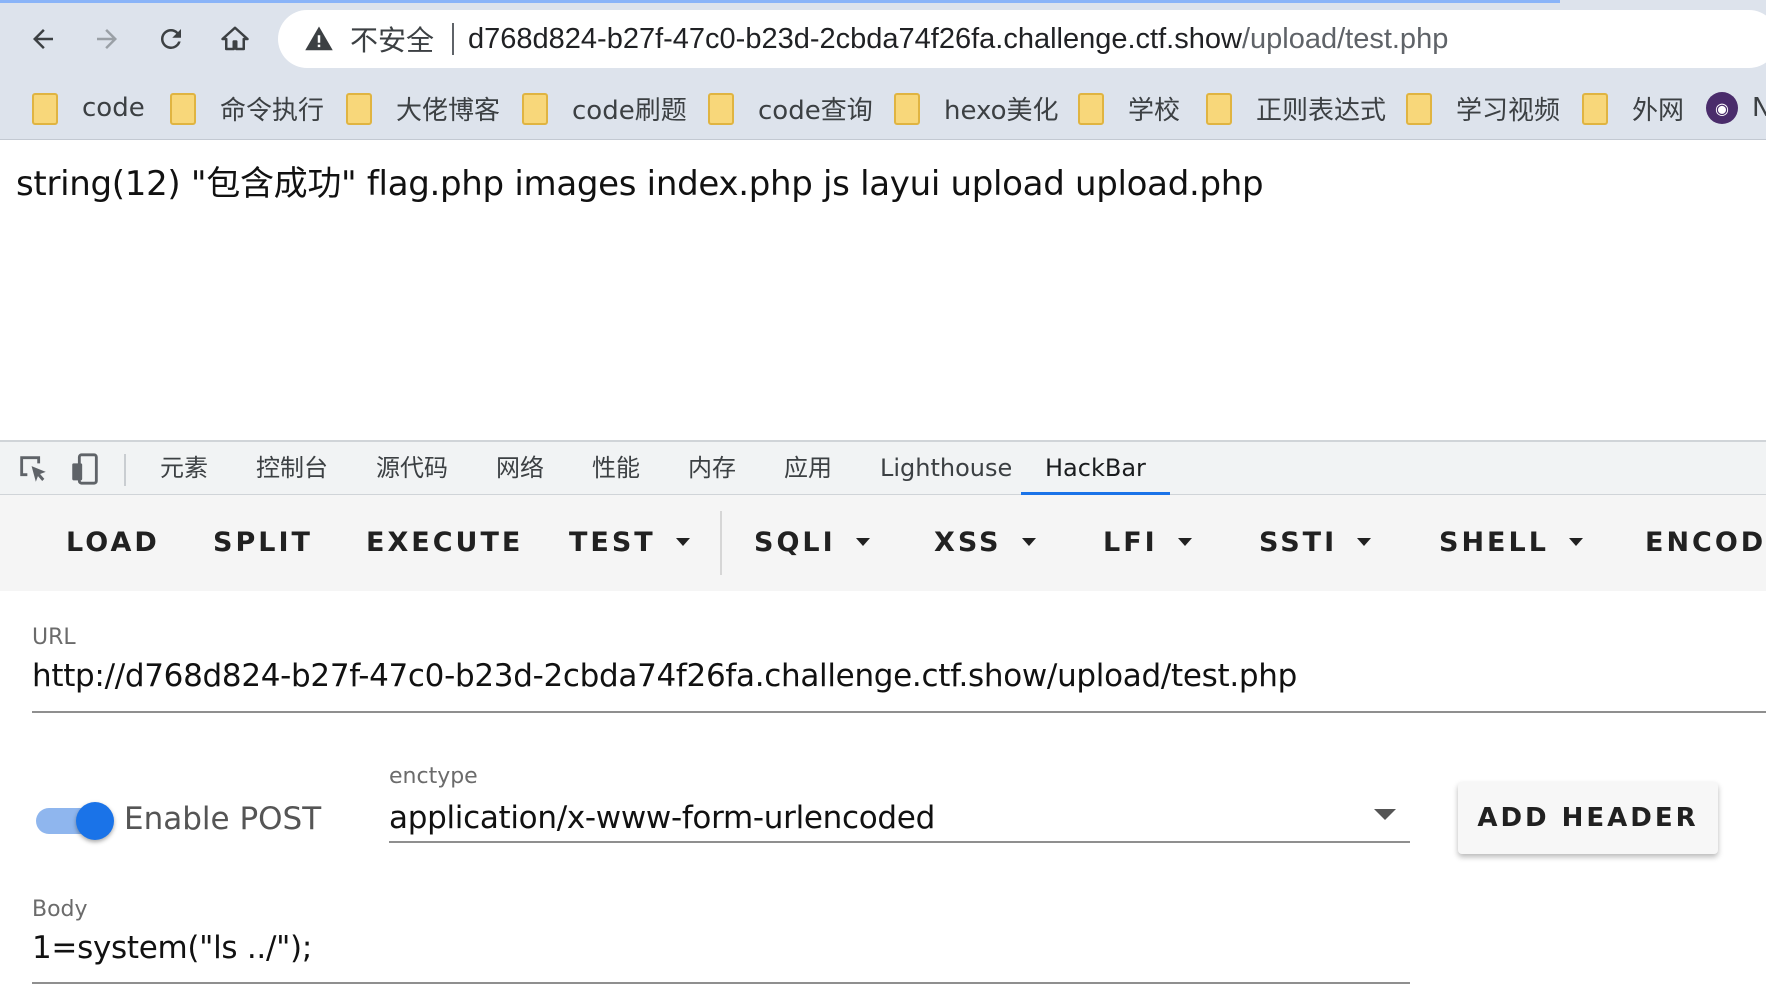 The width and height of the screenshot is (1766, 992). I want to click on lfi-menu-button: LFI, so click(1147, 543).